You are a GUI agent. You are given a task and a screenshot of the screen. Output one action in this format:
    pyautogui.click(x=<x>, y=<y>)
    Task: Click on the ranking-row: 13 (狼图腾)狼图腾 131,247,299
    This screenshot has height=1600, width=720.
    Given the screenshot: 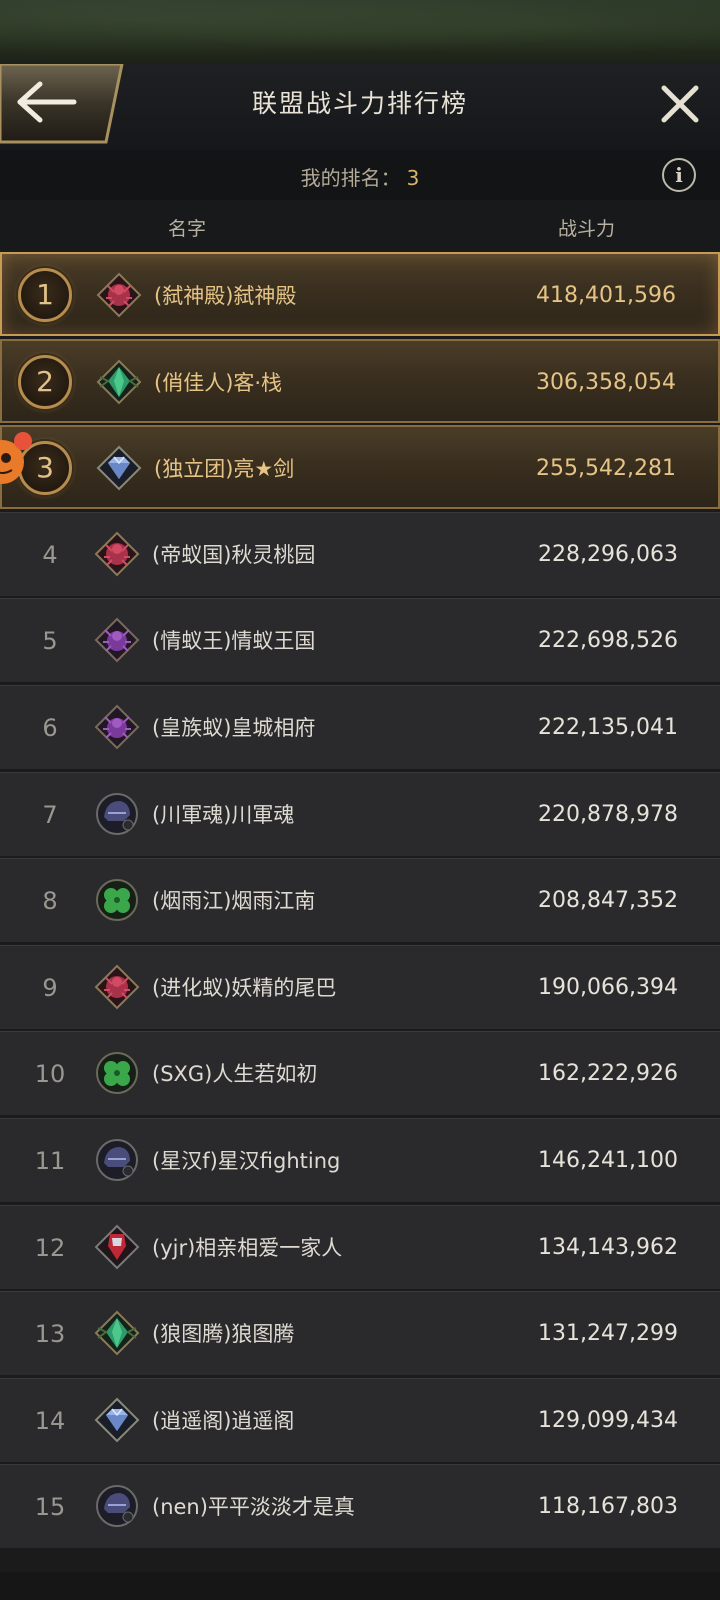 What is the action you would take?
    pyautogui.click(x=360, y=1333)
    